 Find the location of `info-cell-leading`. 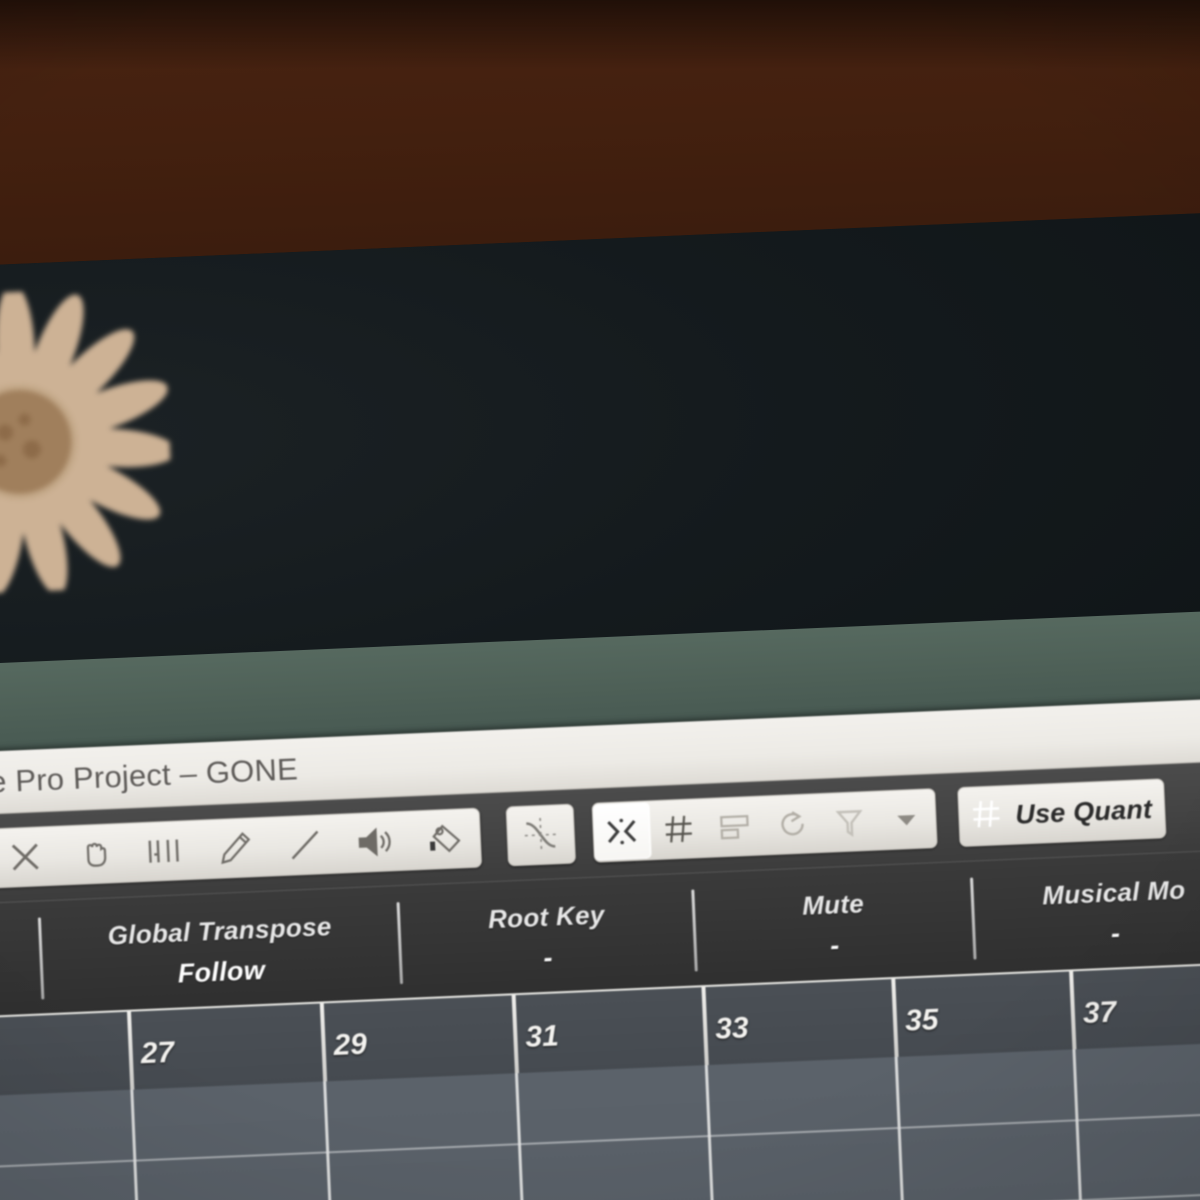

info-cell-leading is located at coordinates (21, 960).